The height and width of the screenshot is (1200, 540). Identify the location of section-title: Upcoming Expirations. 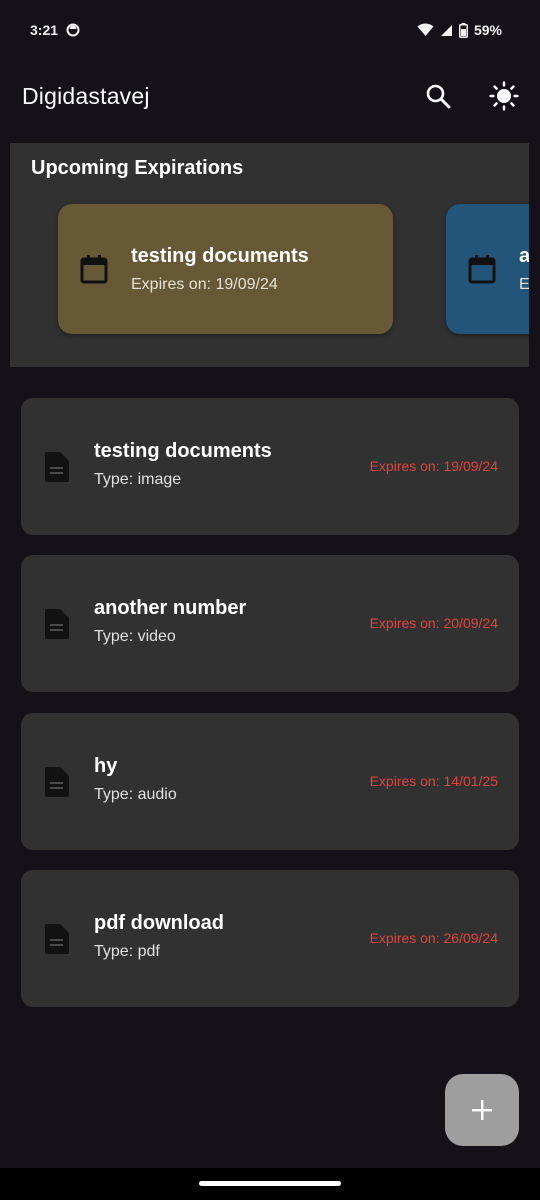
(137, 168).